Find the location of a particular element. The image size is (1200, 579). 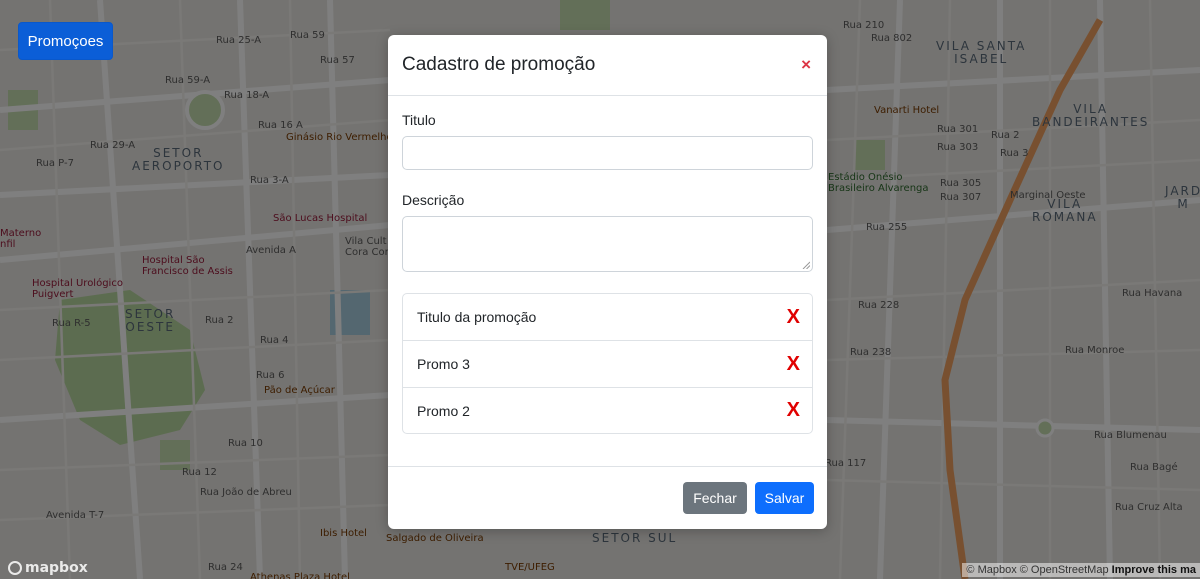

close-icon: × is located at coordinates (807, 65).